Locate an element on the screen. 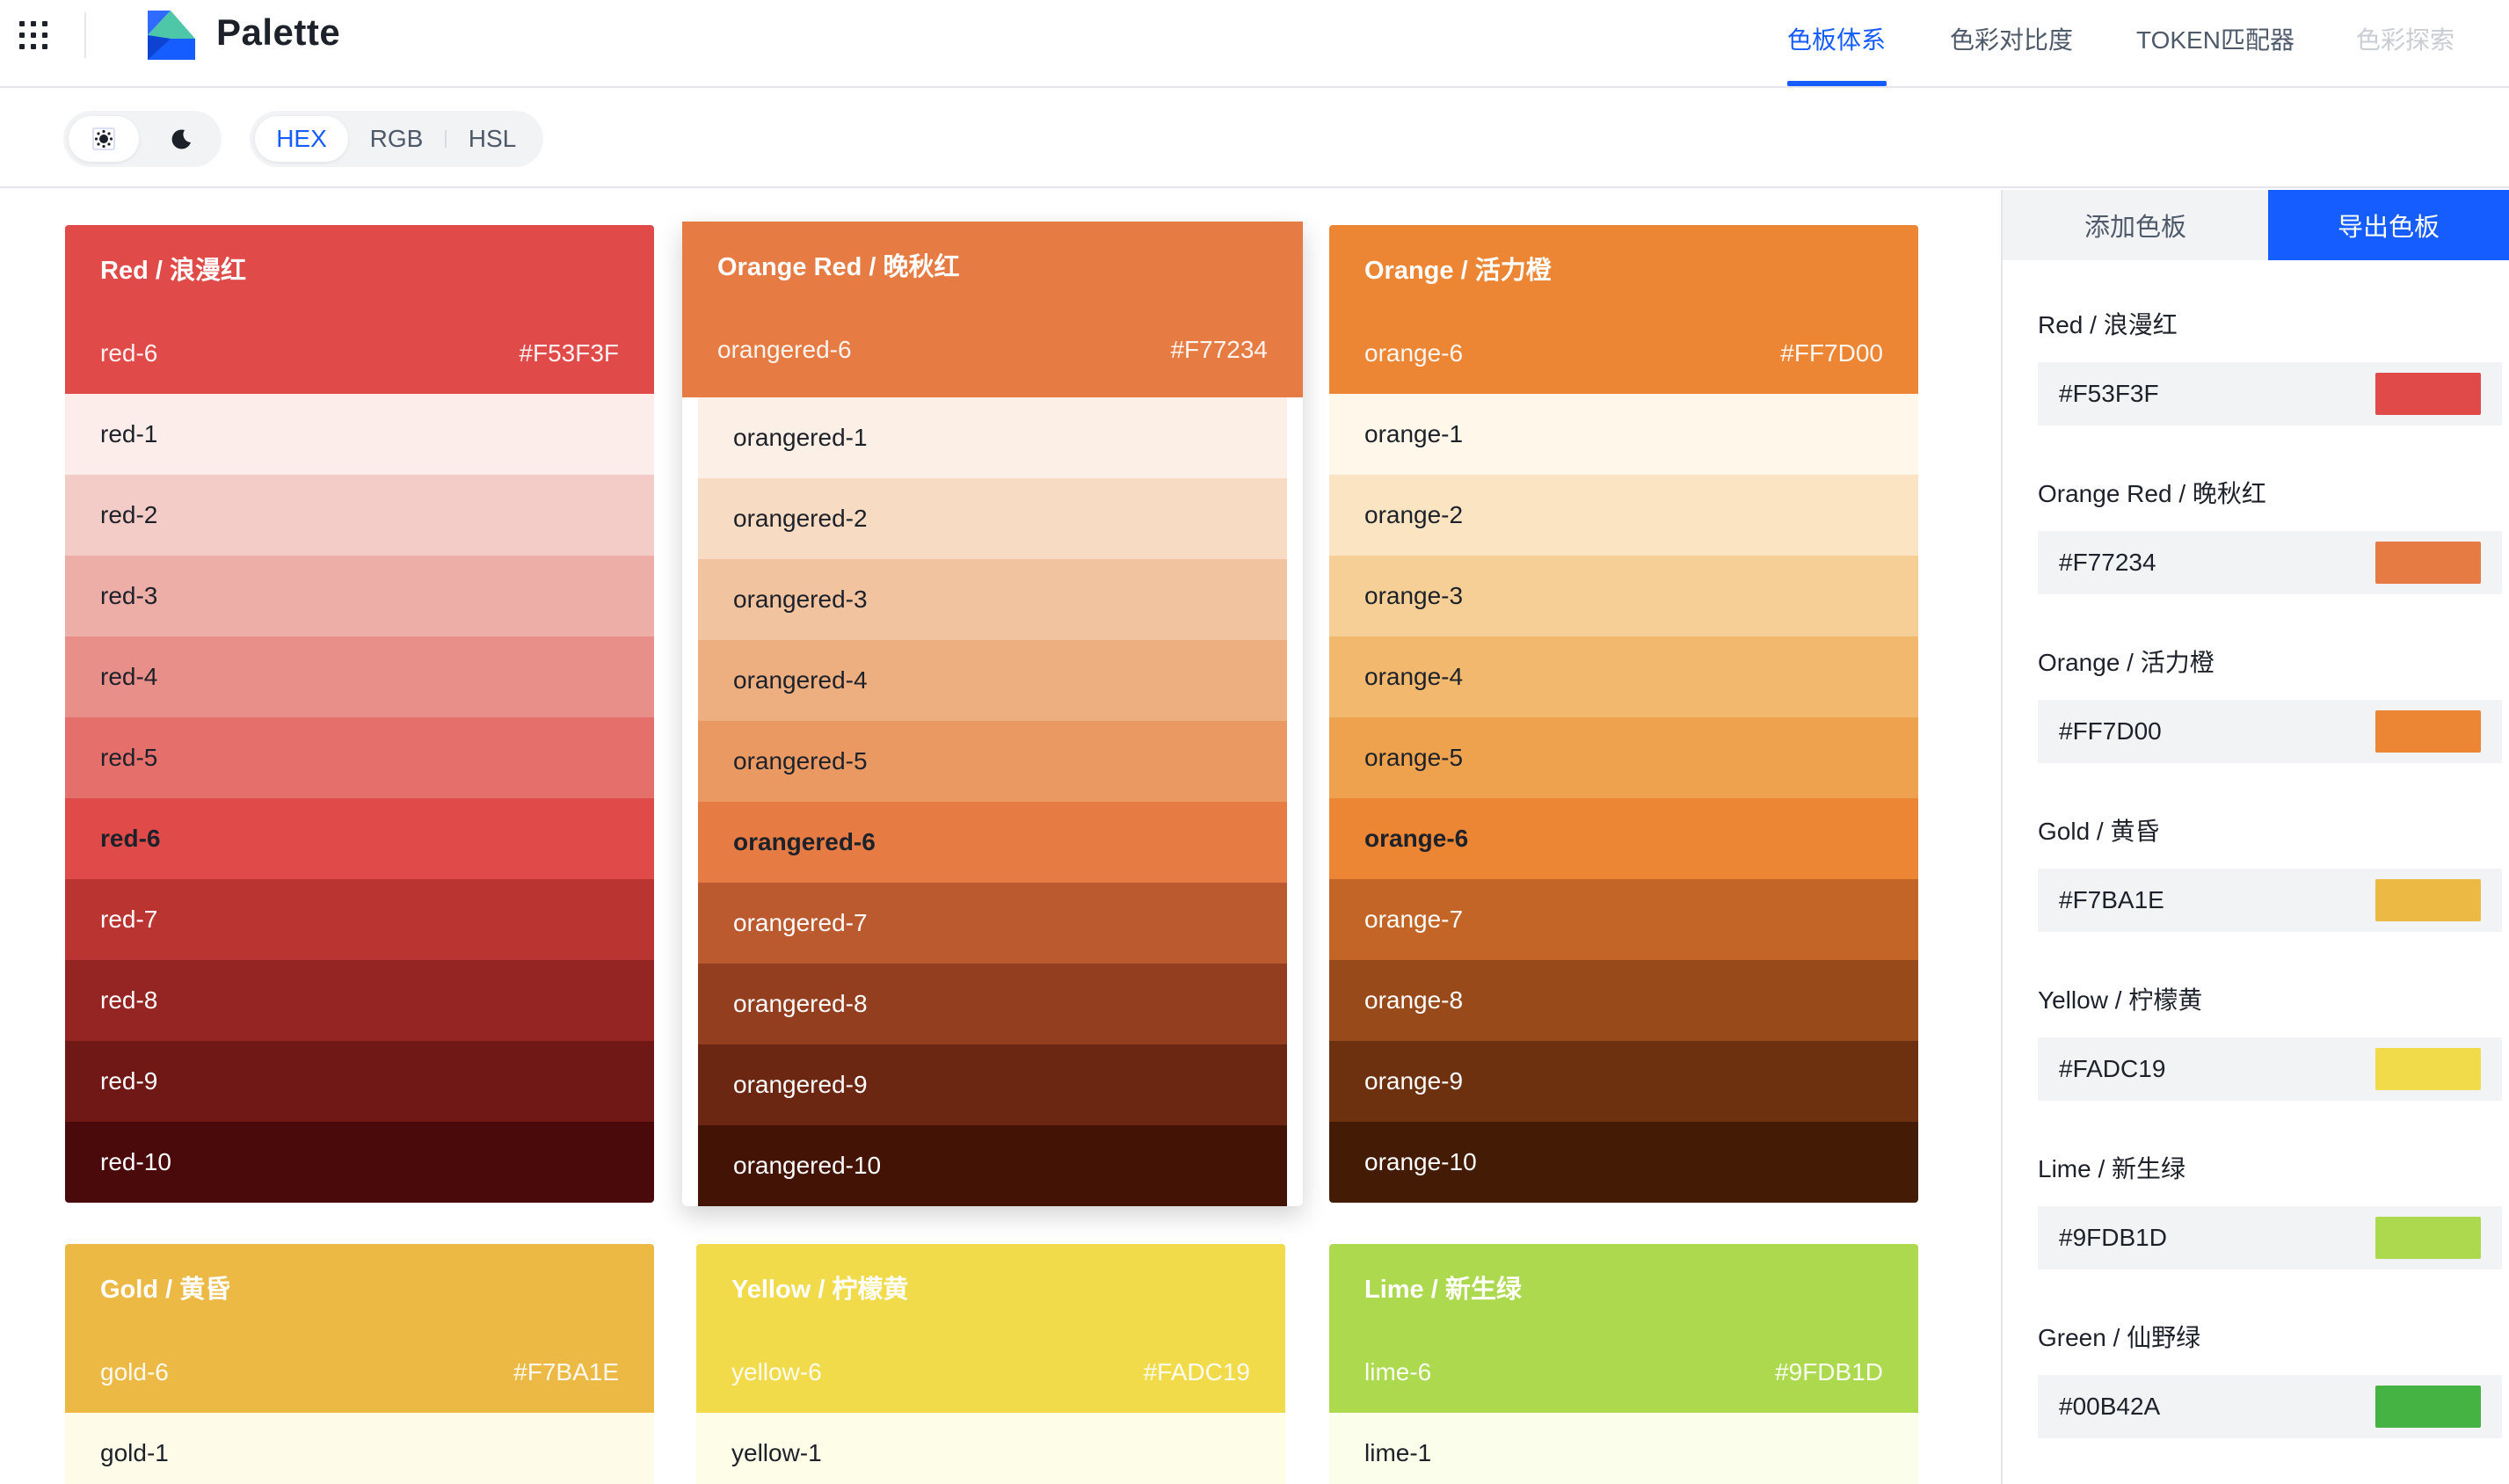  light-theme-button is located at coordinates (104, 139).